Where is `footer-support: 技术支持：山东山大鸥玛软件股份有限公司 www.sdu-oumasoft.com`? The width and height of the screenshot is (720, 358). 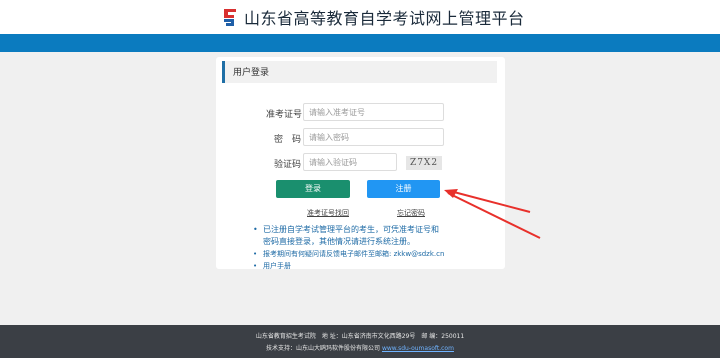 footer-support: 技术支持：山东山大鸥玛软件股份有限公司 www.sdu-oumasoft.com is located at coordinates (360, 347).